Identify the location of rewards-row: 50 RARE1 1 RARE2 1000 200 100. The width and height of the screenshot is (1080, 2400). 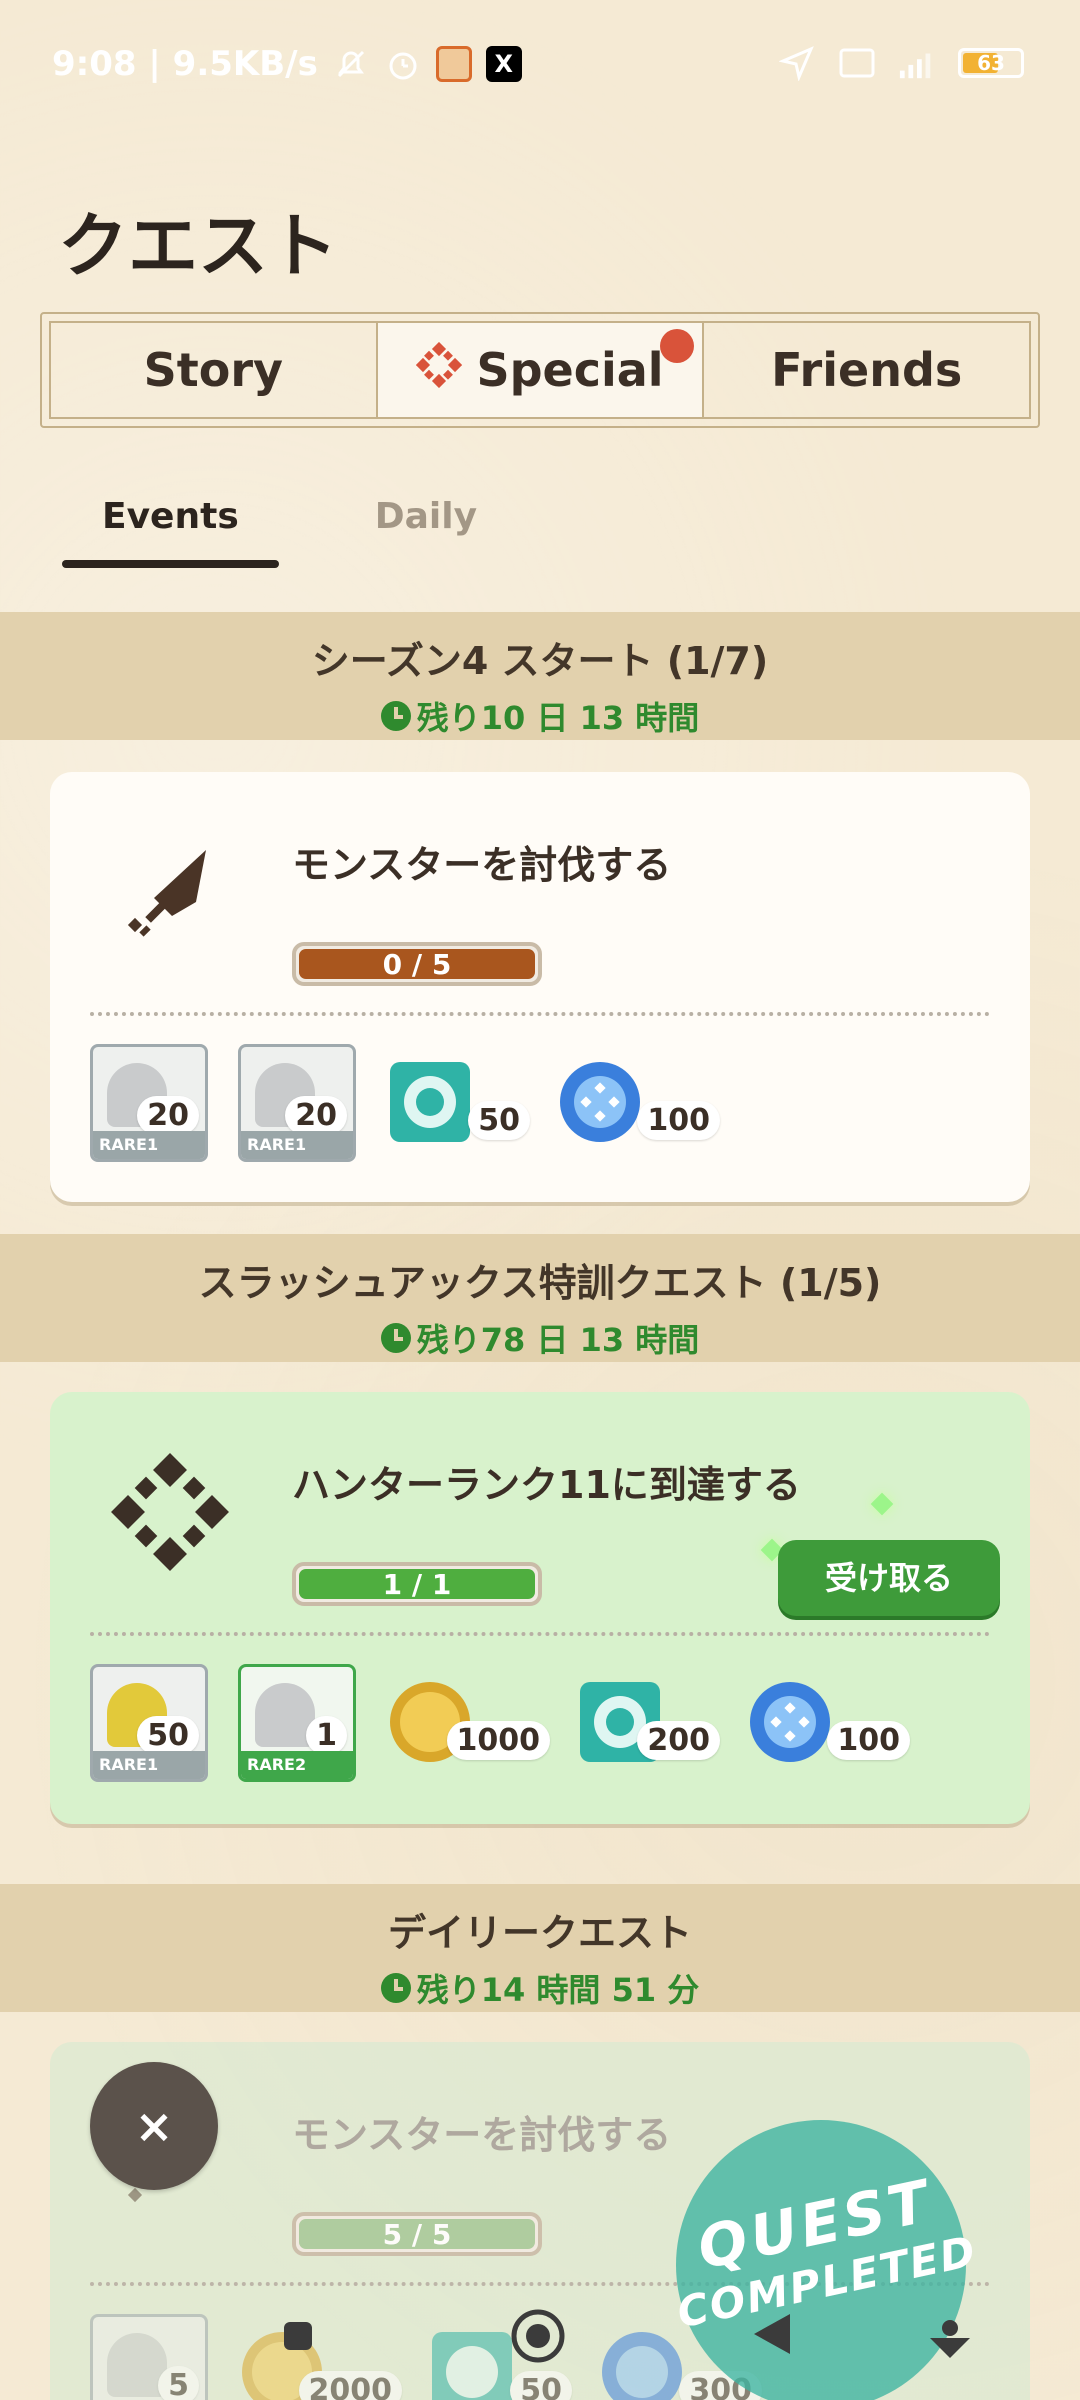
(500, 1723).